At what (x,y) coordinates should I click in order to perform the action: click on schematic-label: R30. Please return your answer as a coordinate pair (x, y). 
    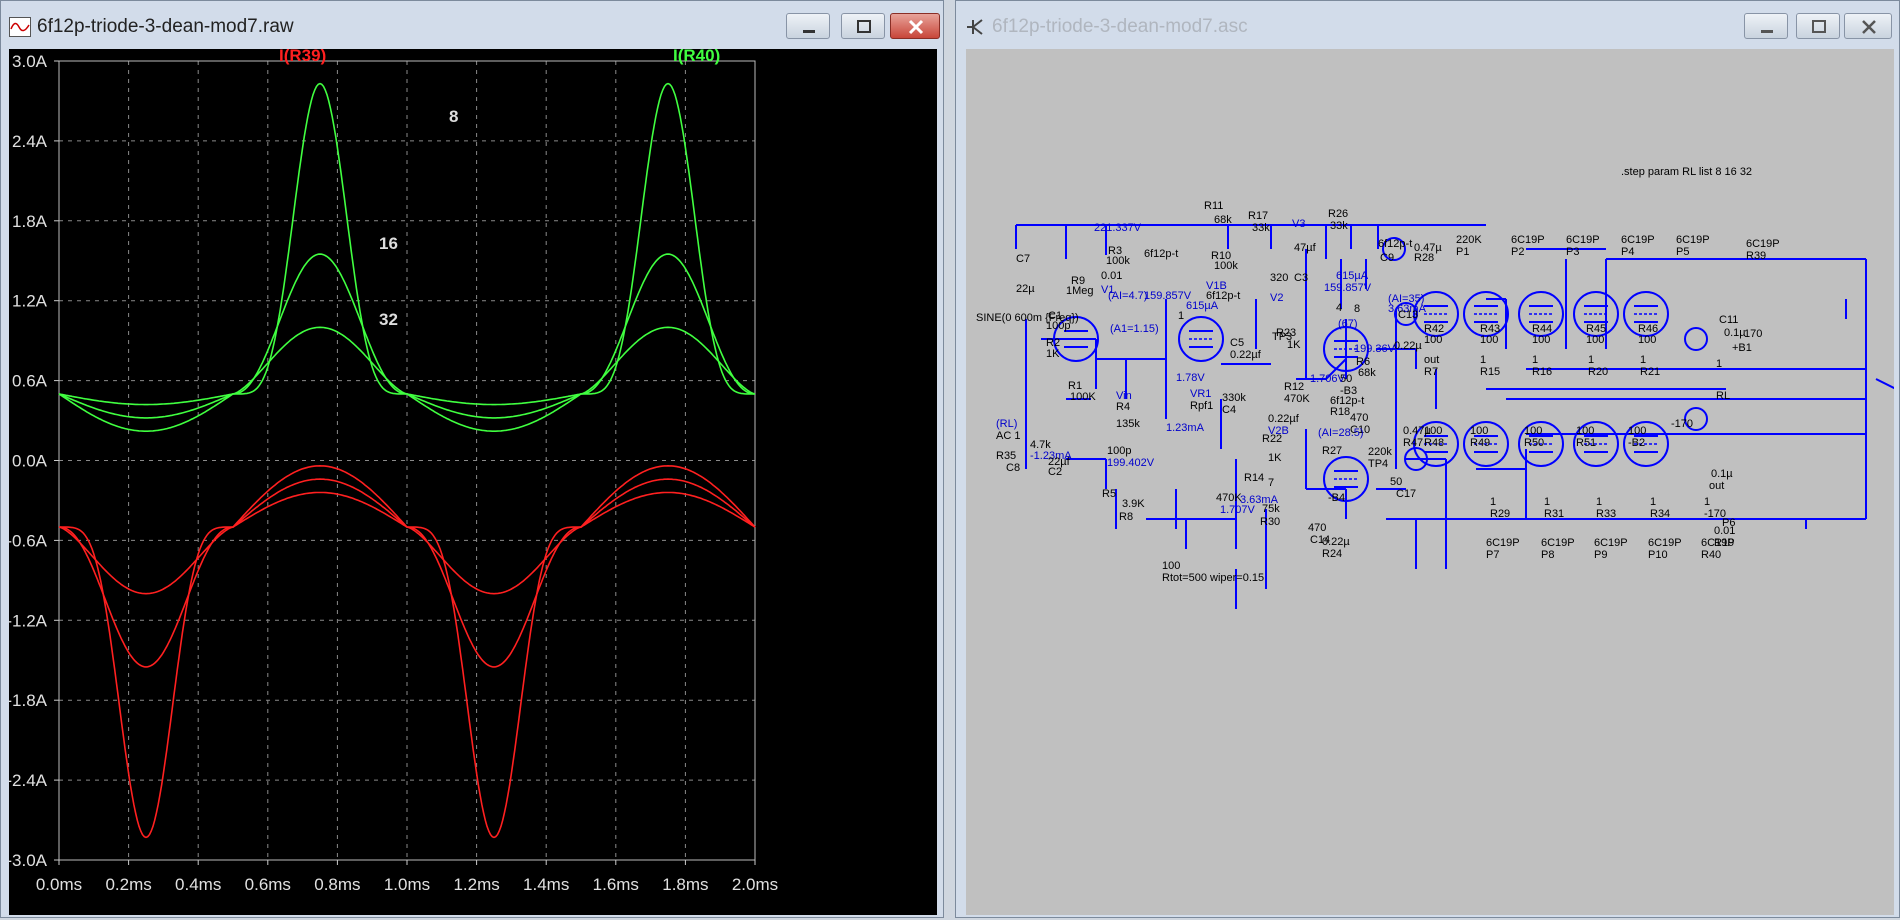
    Looking at the image, I should click on (1270, 522).